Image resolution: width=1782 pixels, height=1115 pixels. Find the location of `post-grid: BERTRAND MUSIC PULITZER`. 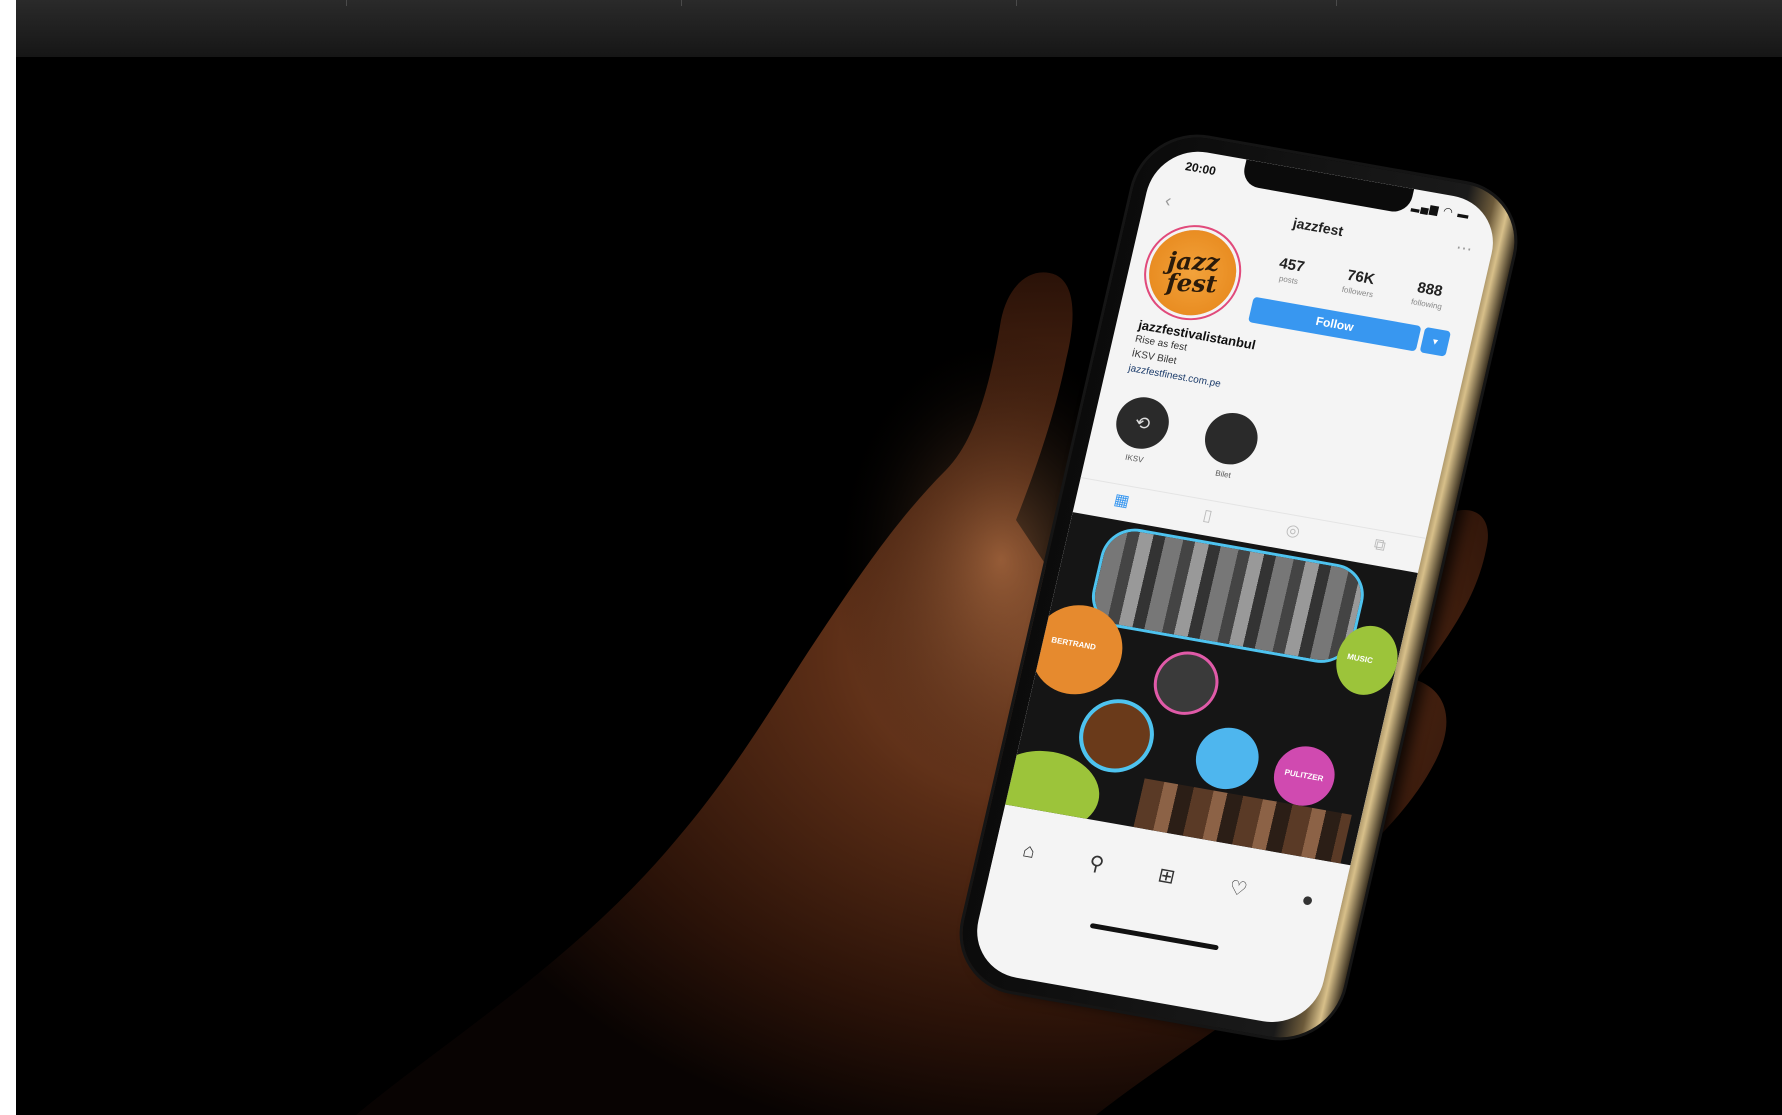

post-grid: BERTRAND MUSIC PULITZER is located at coordinates (1211, 689).